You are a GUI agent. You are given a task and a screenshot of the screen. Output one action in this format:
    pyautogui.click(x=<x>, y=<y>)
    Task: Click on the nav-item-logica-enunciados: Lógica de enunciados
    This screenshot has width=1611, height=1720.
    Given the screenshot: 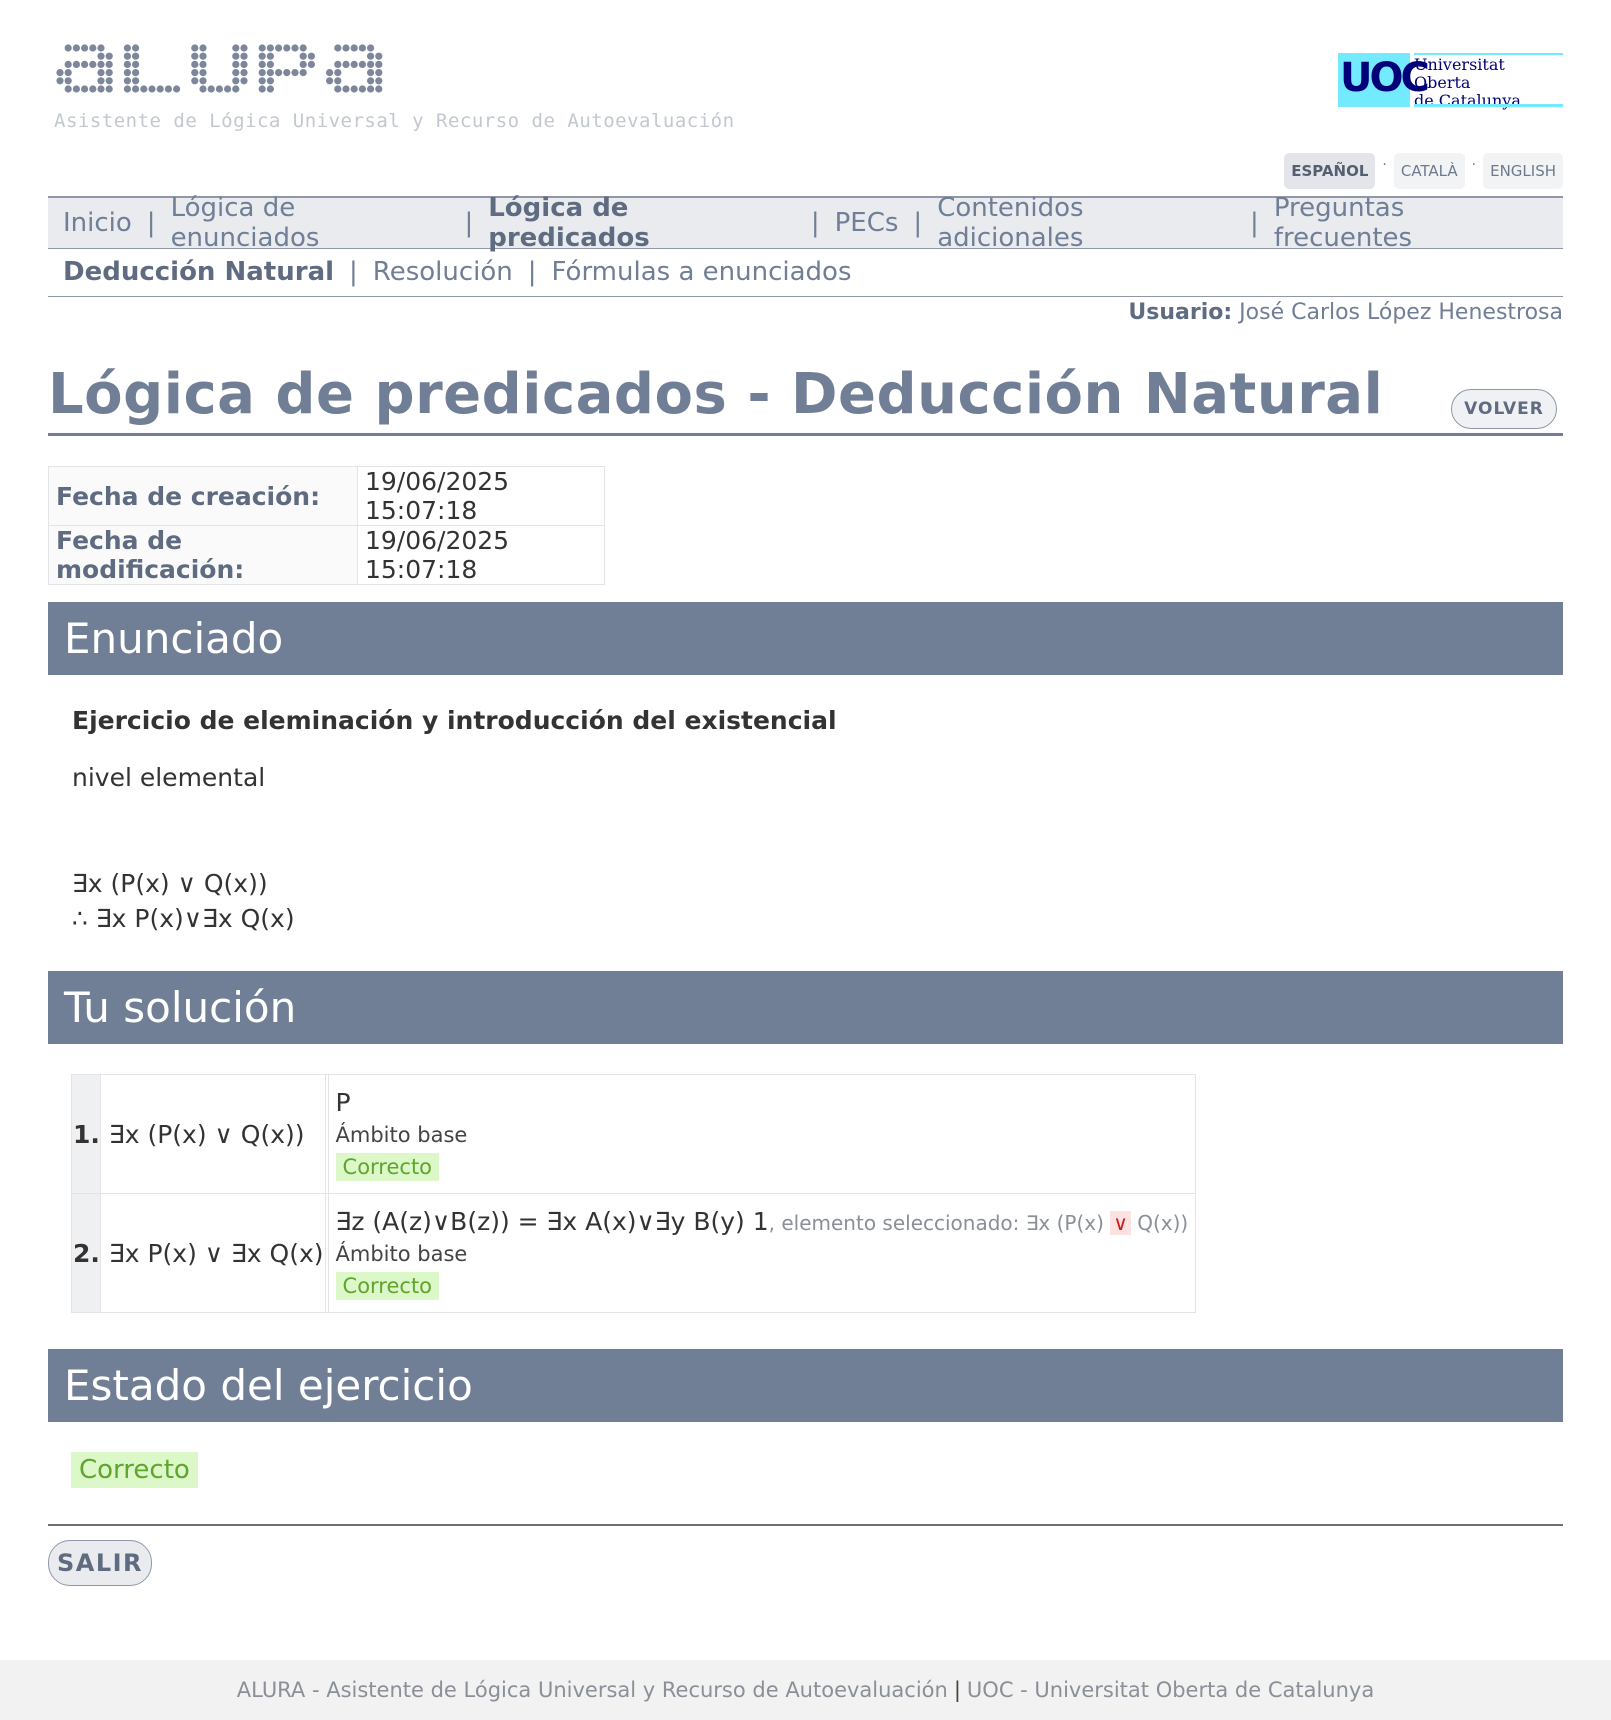 What is the action you would take?
    pyautogui.click(x=310, y=223)
    